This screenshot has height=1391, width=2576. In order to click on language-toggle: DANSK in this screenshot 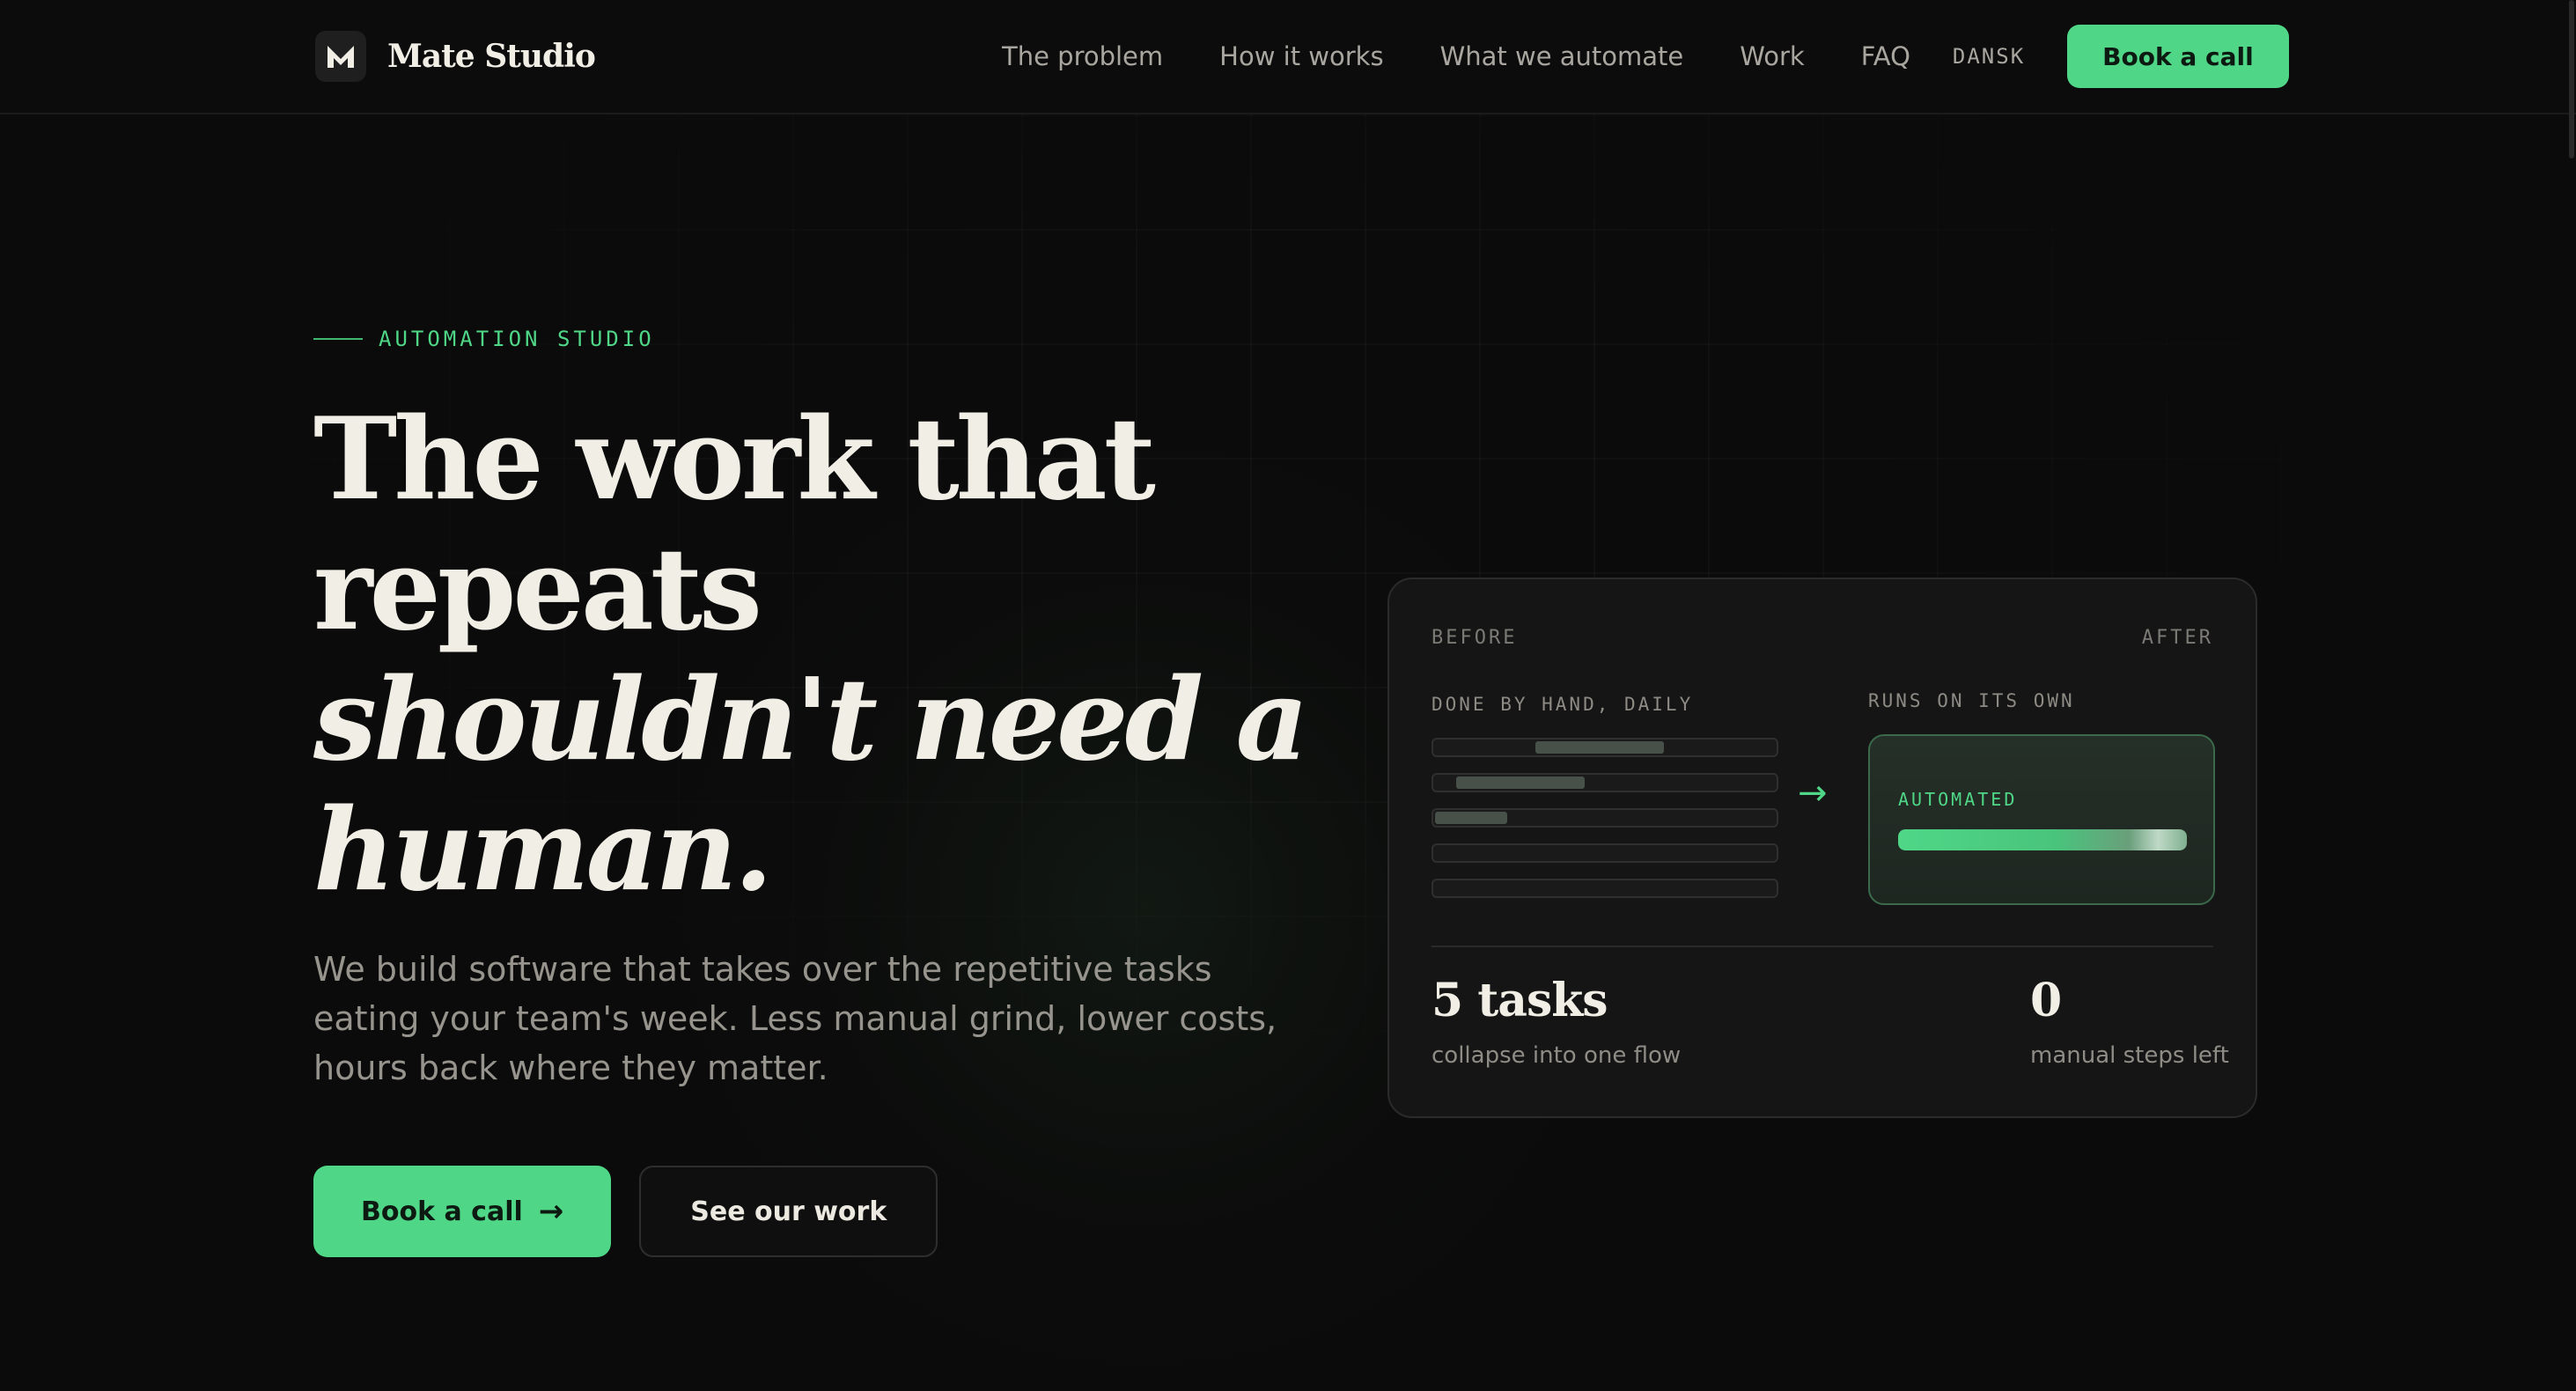, I will do `click(1989, 57)`.